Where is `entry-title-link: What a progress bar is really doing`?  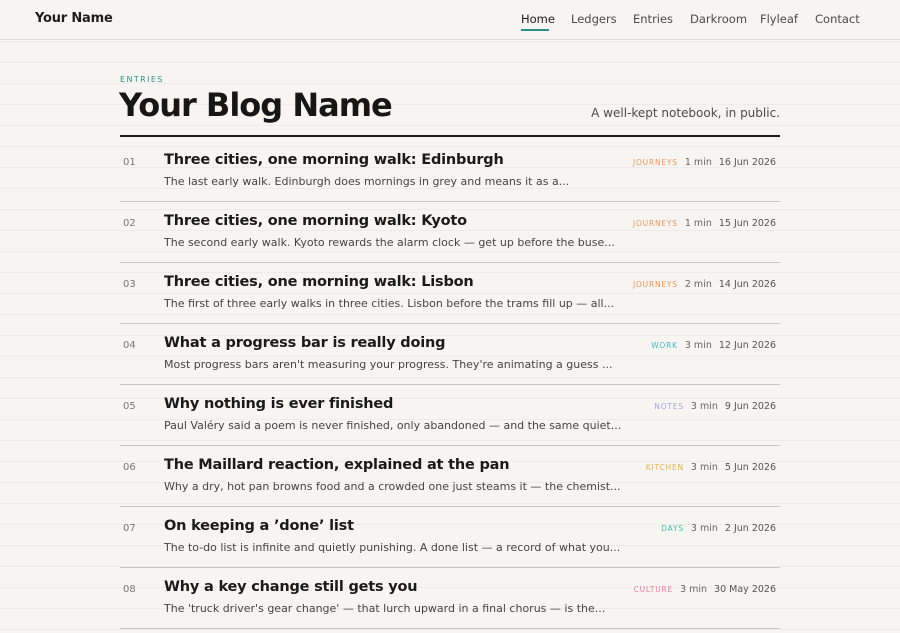 entry-title-link: What a progress bar is really doing is located at coordinates (305, 343).